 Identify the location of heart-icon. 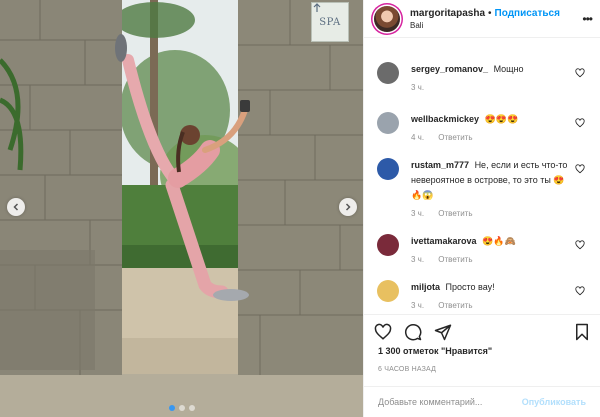
(383, 332).